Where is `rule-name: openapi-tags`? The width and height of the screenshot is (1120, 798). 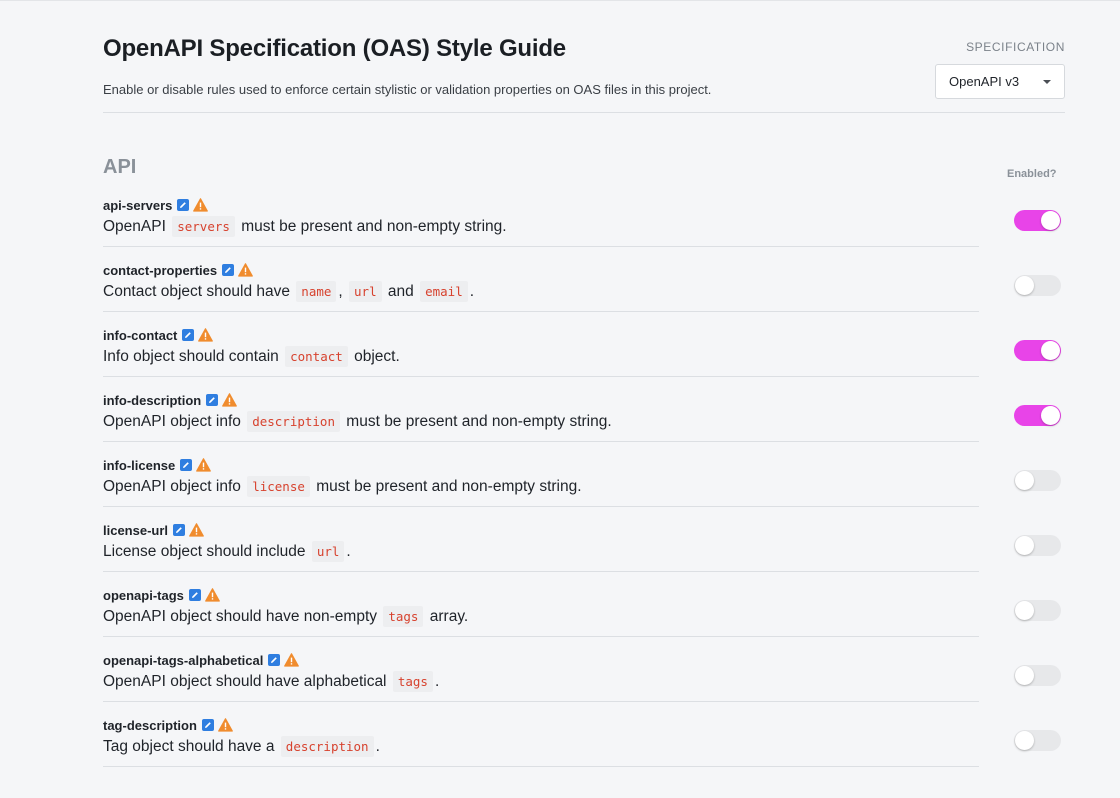 rule-name: openapi-tags is located at coordinates (143, 595).